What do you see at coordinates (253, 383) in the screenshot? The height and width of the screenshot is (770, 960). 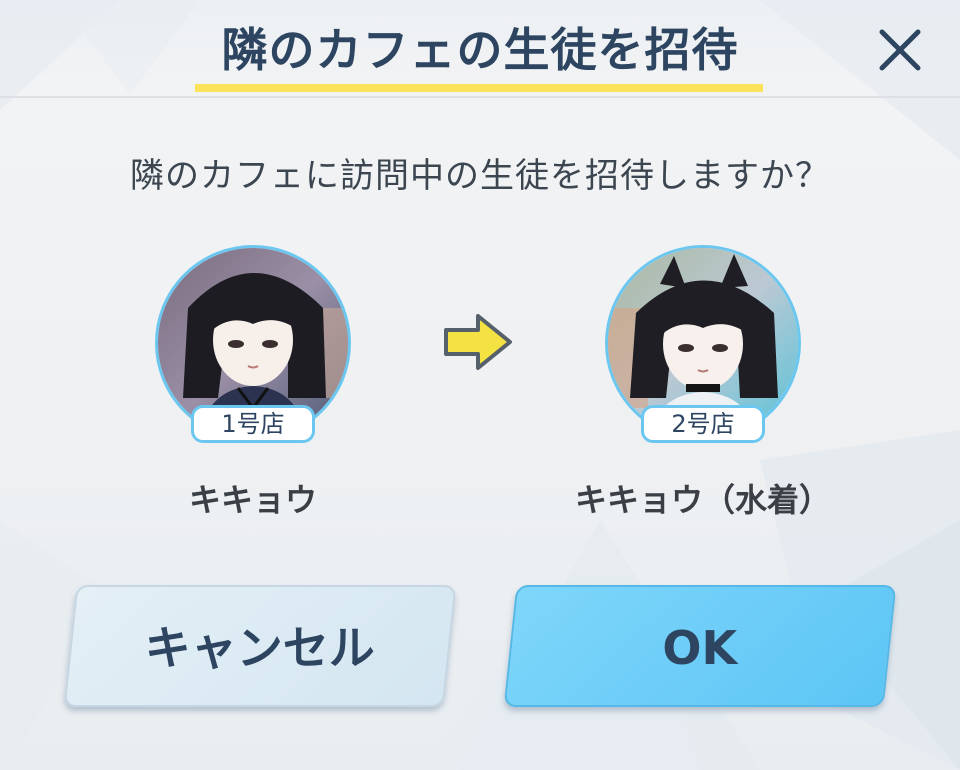 I see `student-from: 1号店 キキョウ` at bounding box center [253, 383].